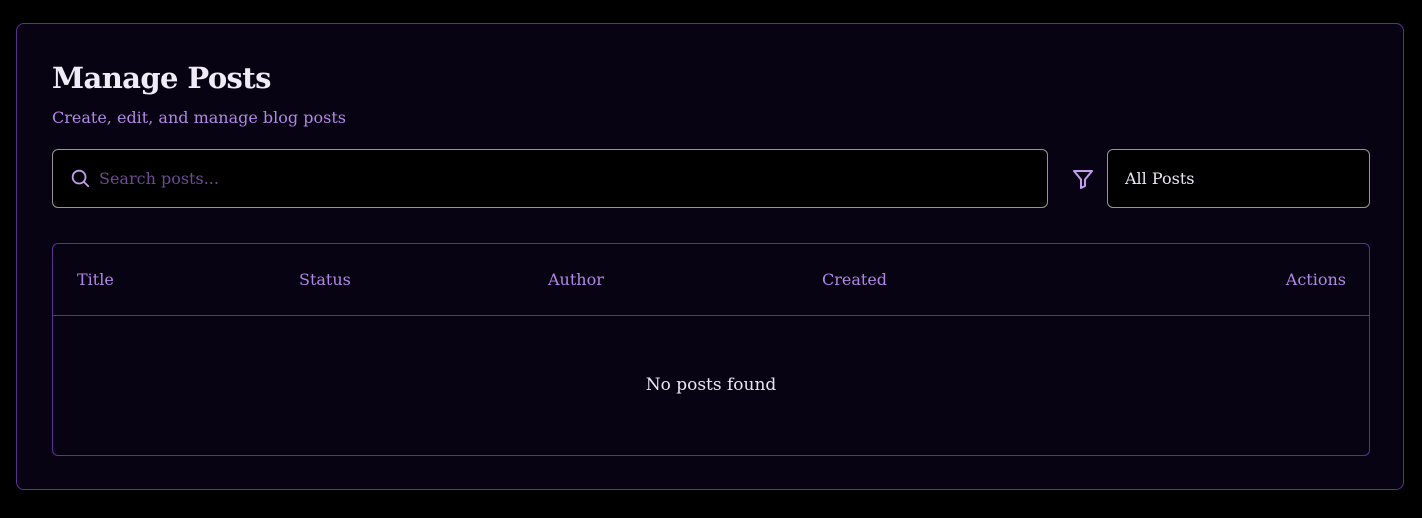 The width and height of the screenshot is (1422, 518). I want to click on table-header-row: Title Status Author Created Actions, so click(711, 280).